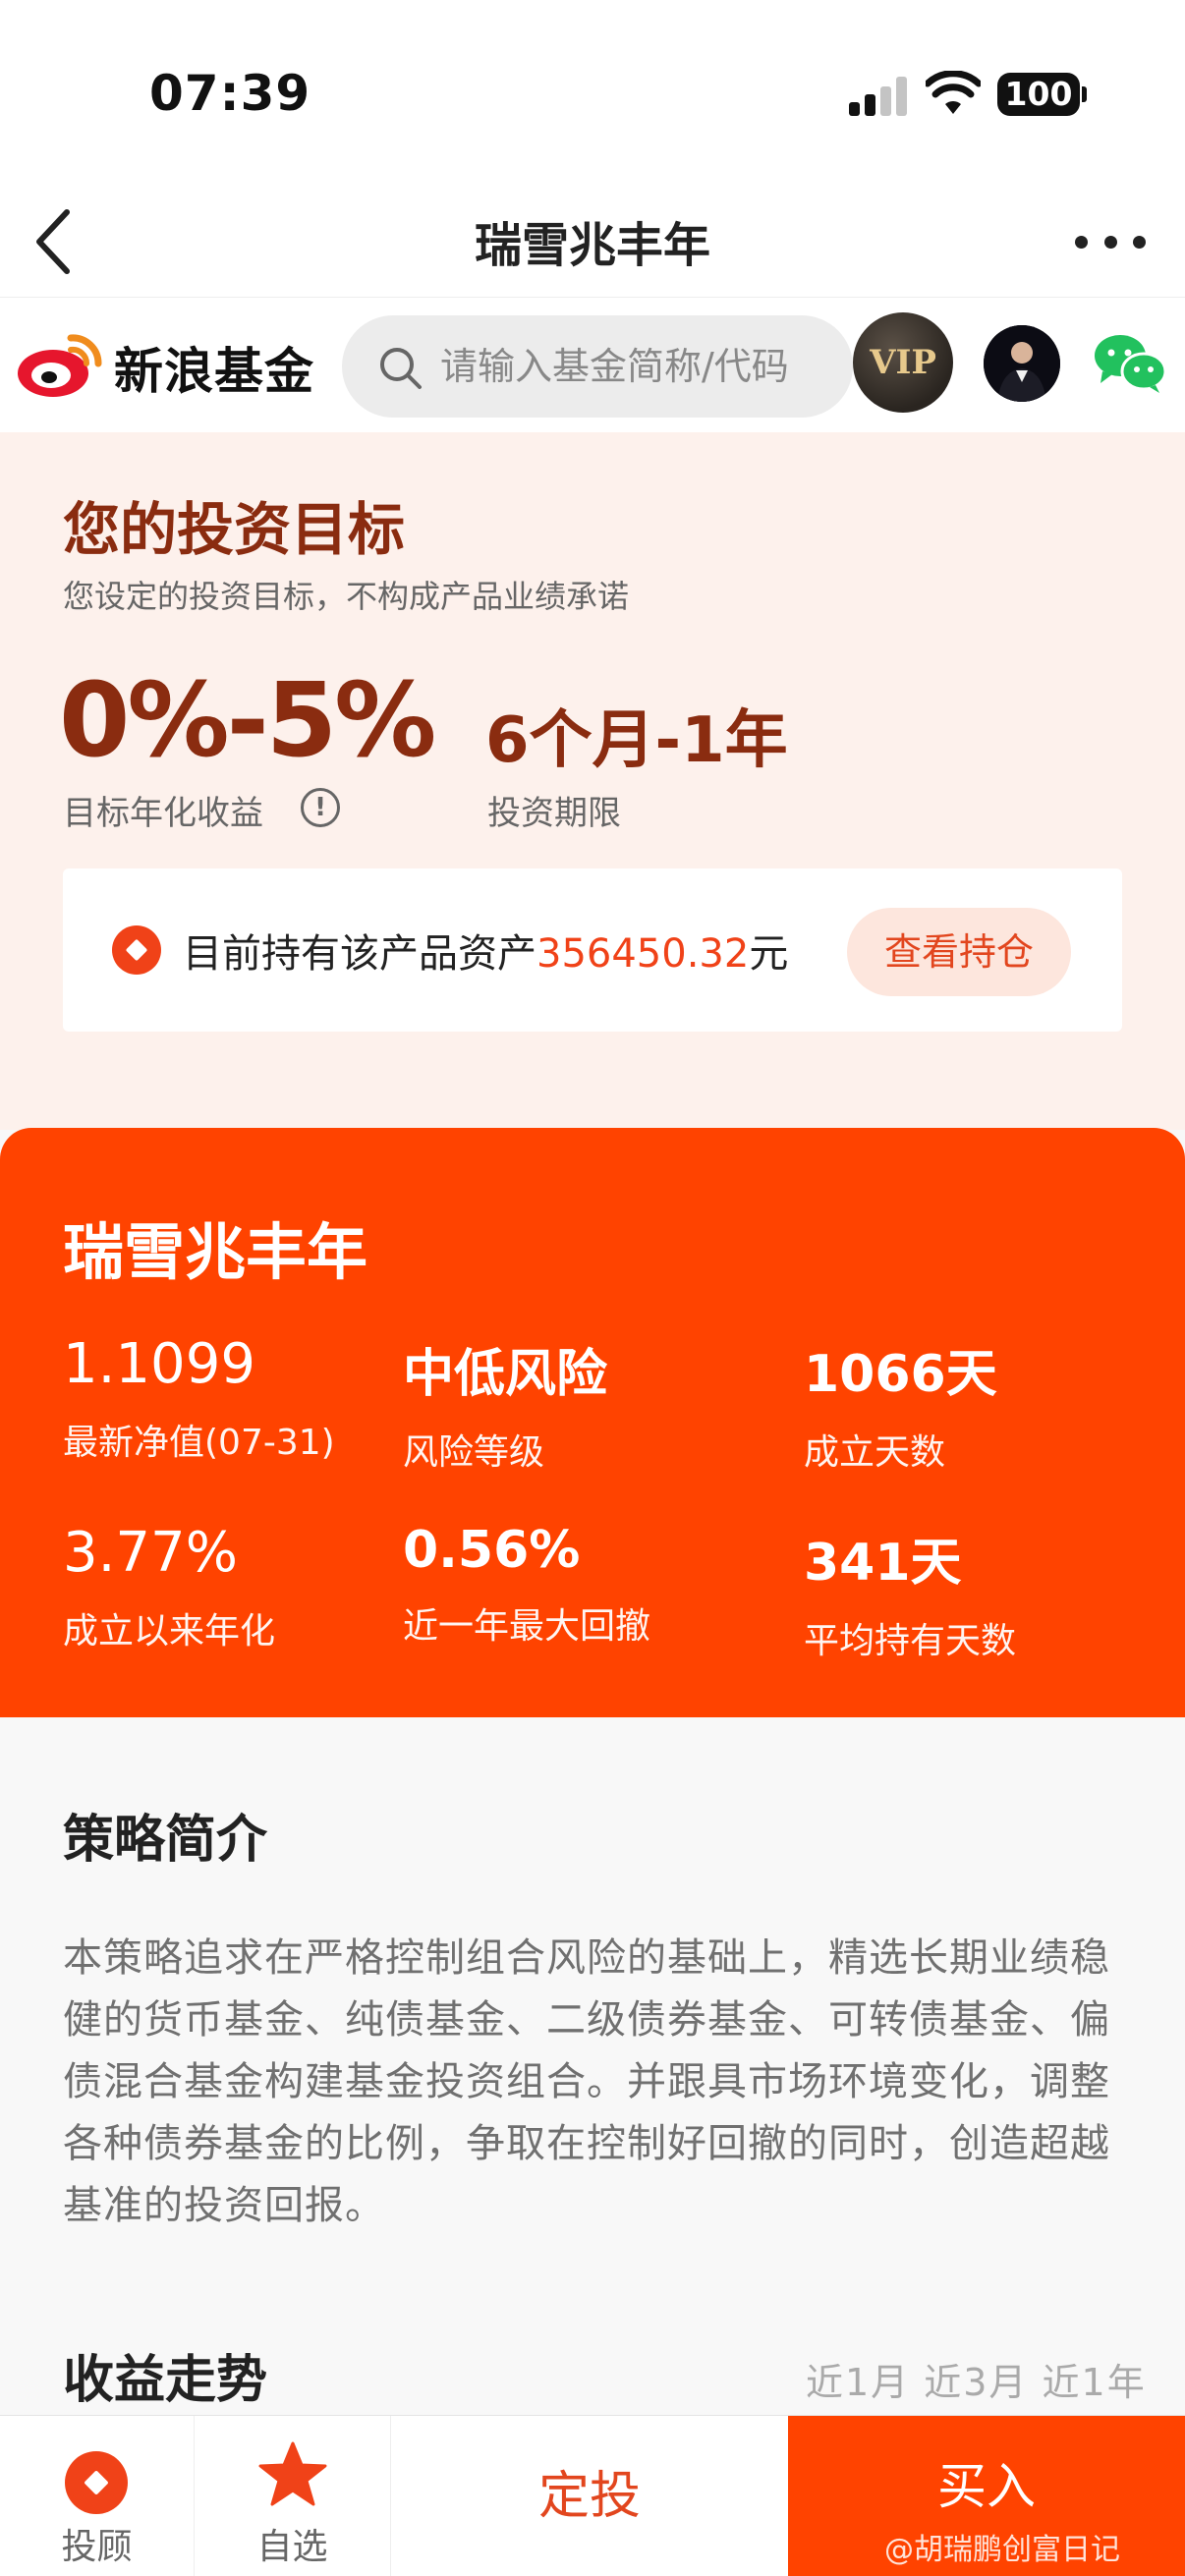 The height and width of the screenshot is (2576, 1185). I want to click on stat-label: 平均持有天数, so click(911, 1641).